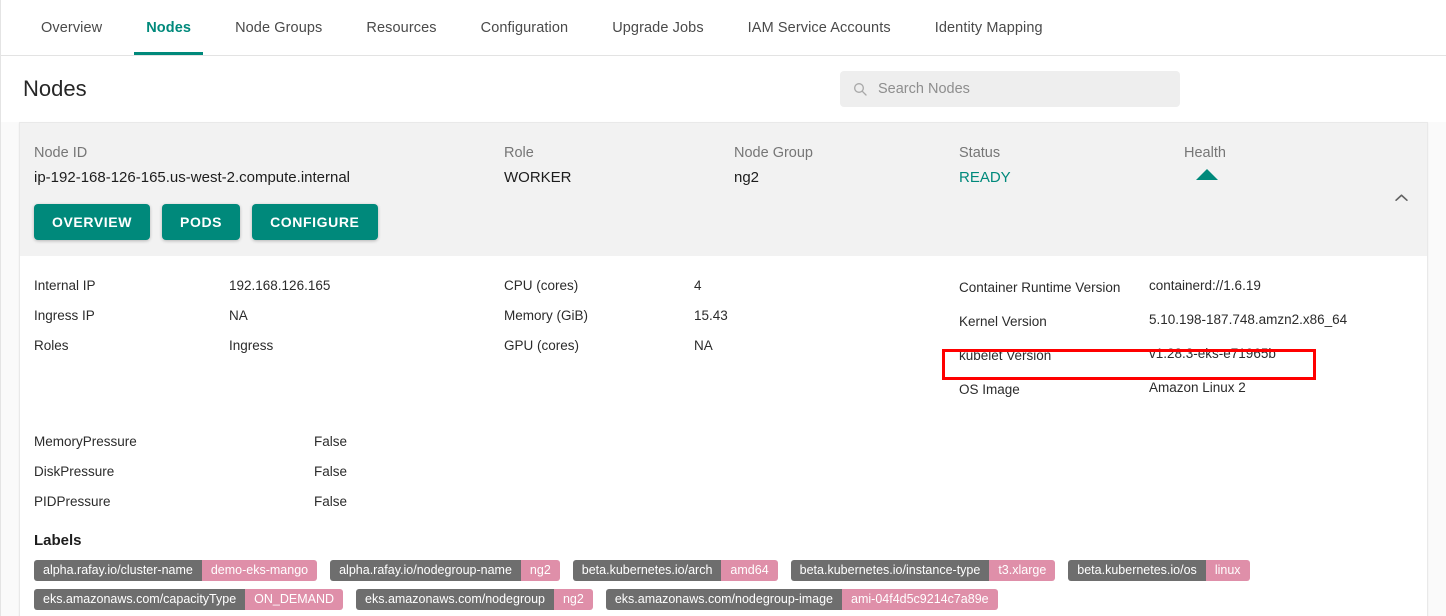  I want to click on summary-role: Role WORKER, so click(619, 165).